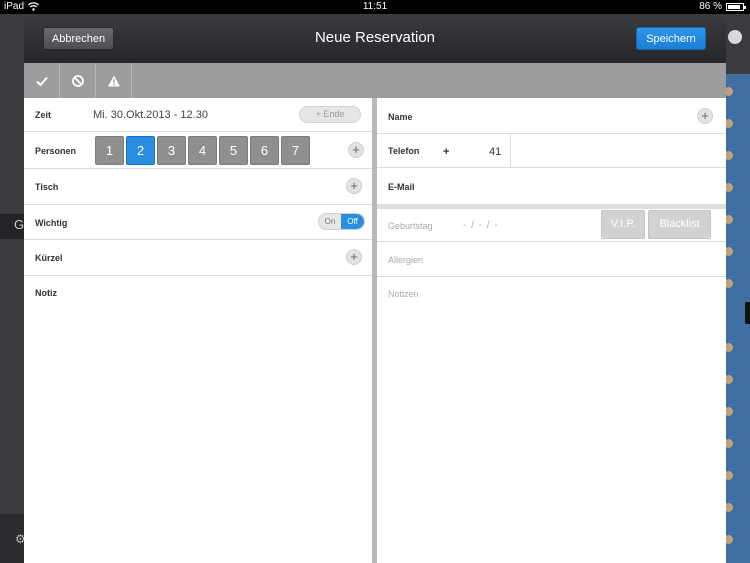  I want to click on warning-status-button, so click(114, 80).